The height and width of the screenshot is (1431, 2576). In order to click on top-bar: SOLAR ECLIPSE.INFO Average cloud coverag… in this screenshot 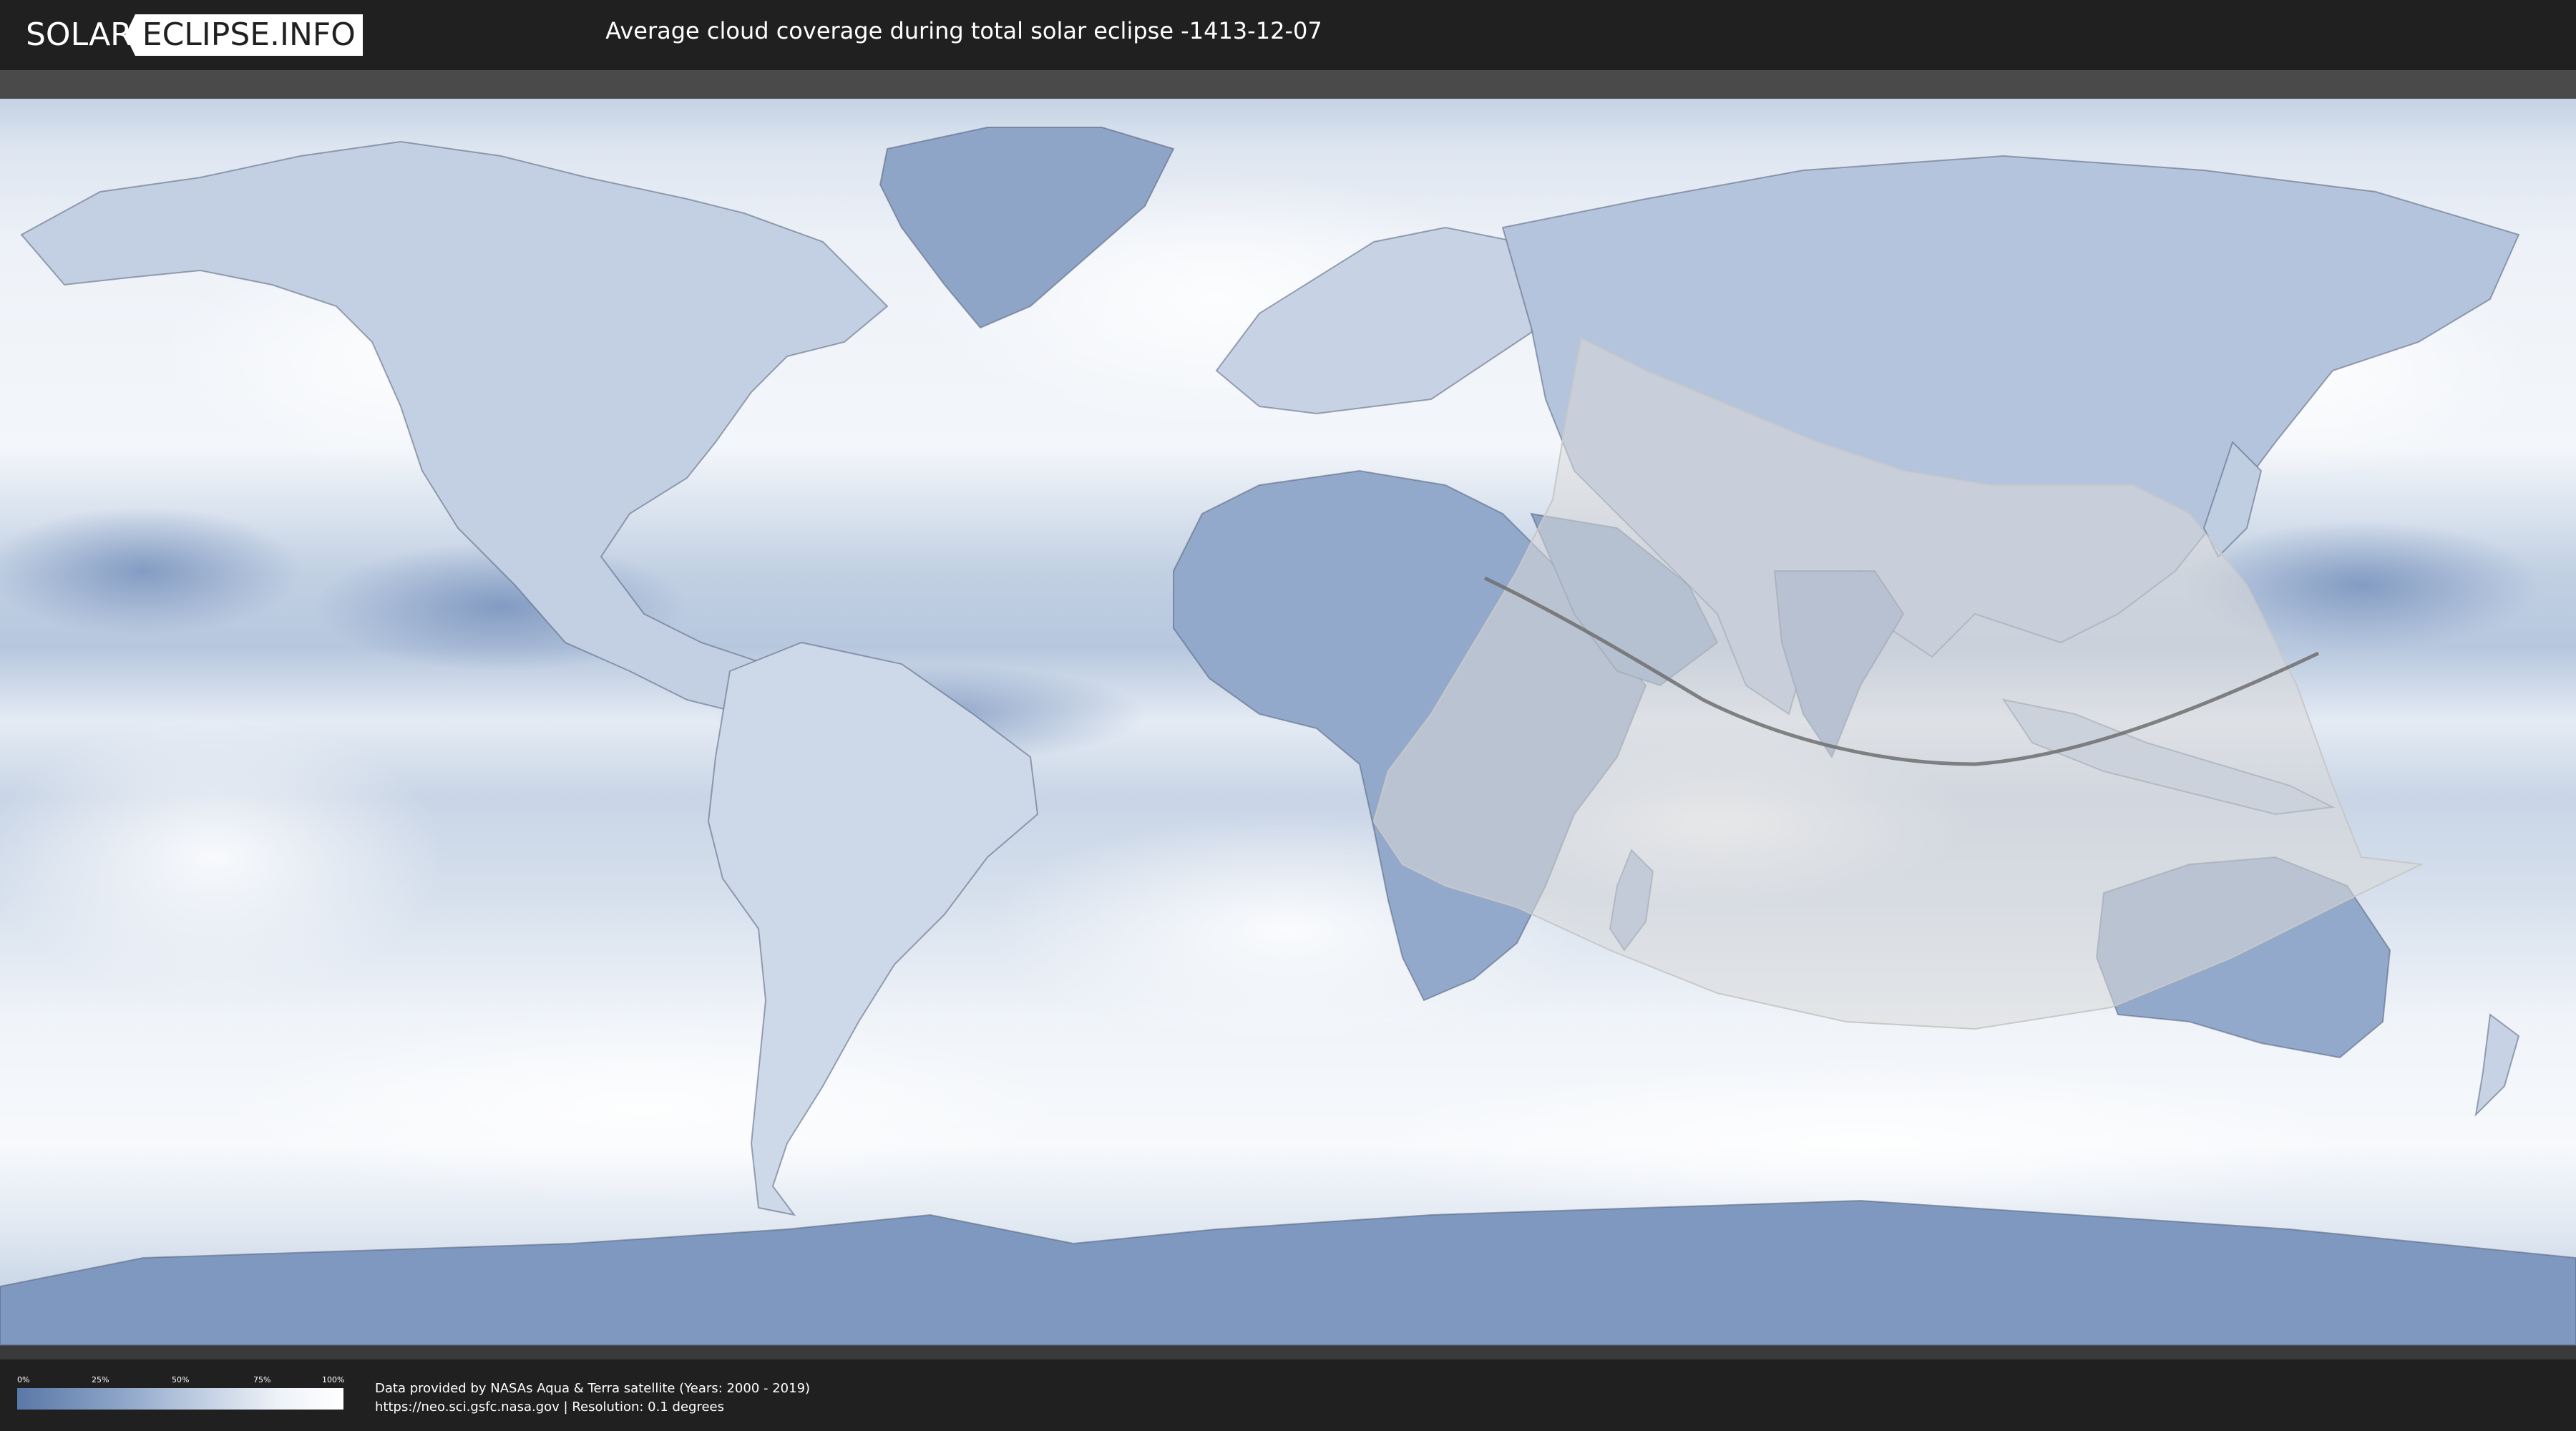, I will do `click(1288, 35)`.